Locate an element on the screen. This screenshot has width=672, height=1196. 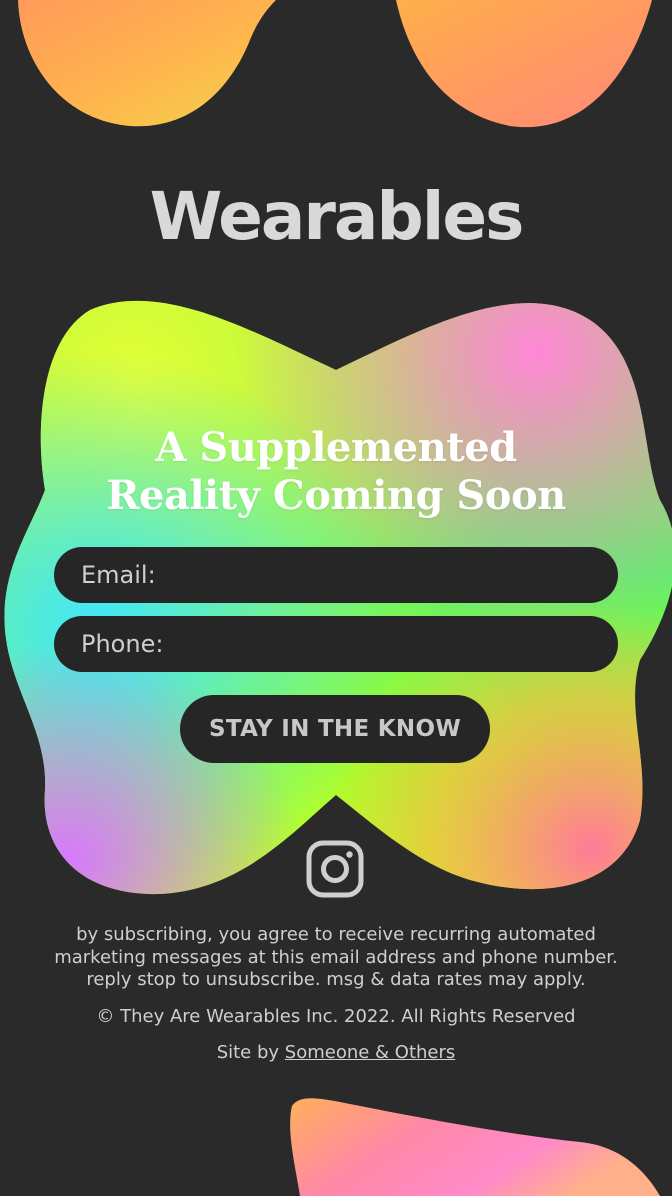
hero-headline-line2: Reality Coming Soon is located at coordinates (336, 495).